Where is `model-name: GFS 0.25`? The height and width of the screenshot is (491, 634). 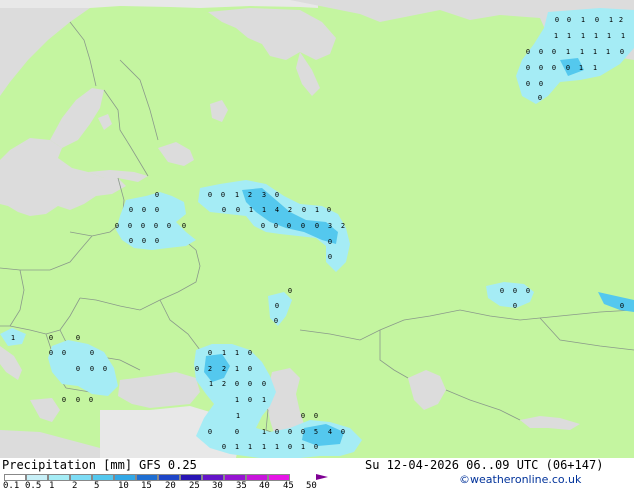 model-name: GFS 0.25 is located at coordinates (168, 465).